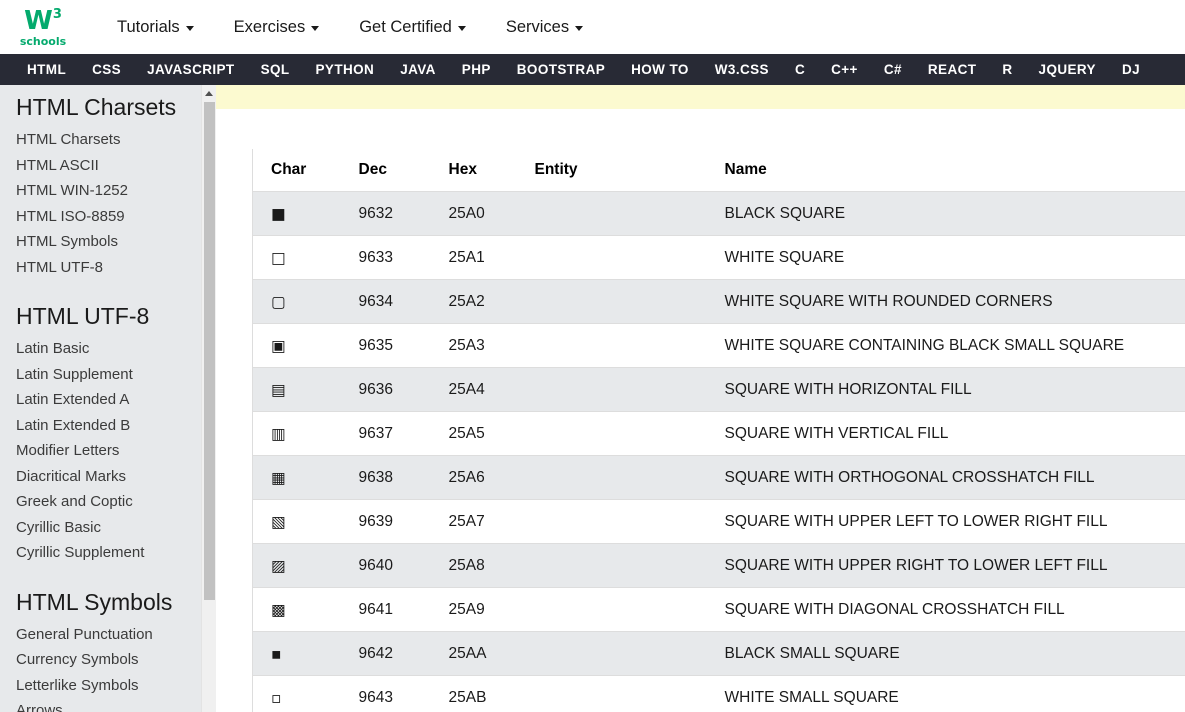 The image size is (1185, 712). What do you see at coordinates (43, 41) in the screenshot?
I see `logo-schools-text: schools` at bounding box center [43, 41].